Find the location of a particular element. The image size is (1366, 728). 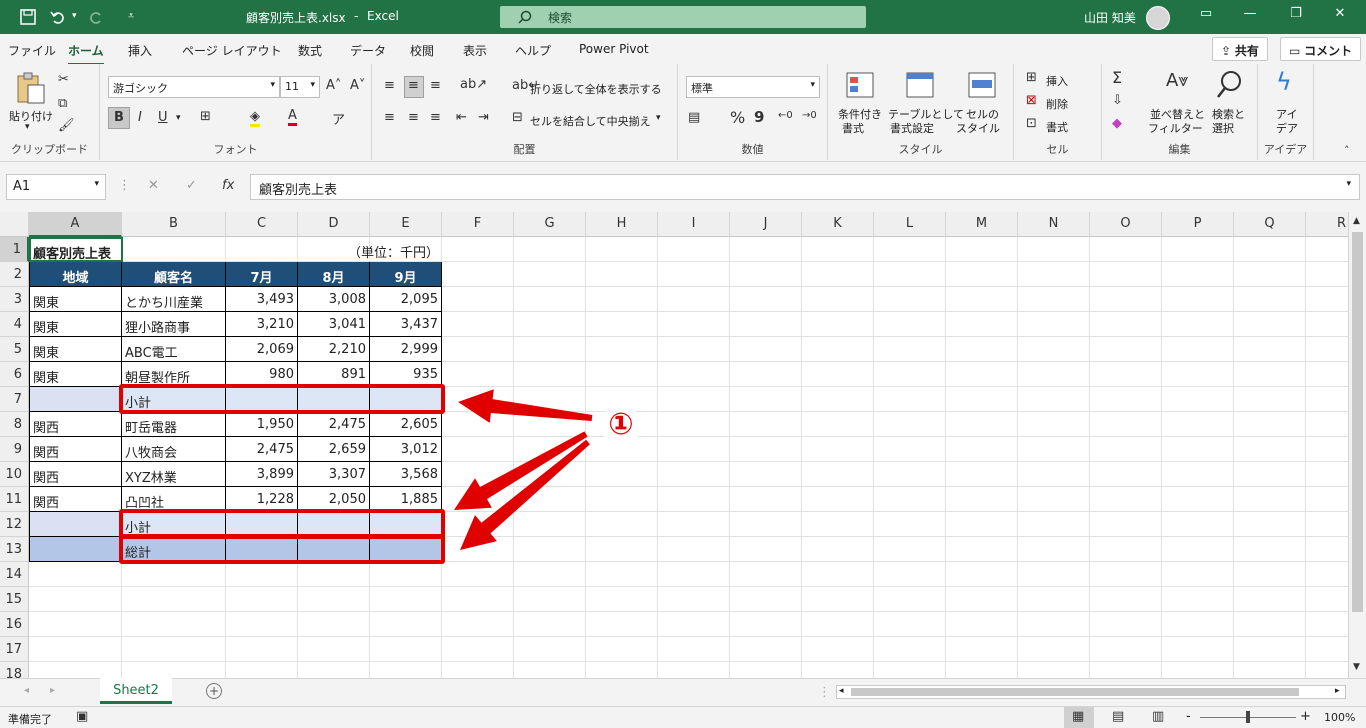

macro-record-icon: ▣ is located at coordinates (82, 716).